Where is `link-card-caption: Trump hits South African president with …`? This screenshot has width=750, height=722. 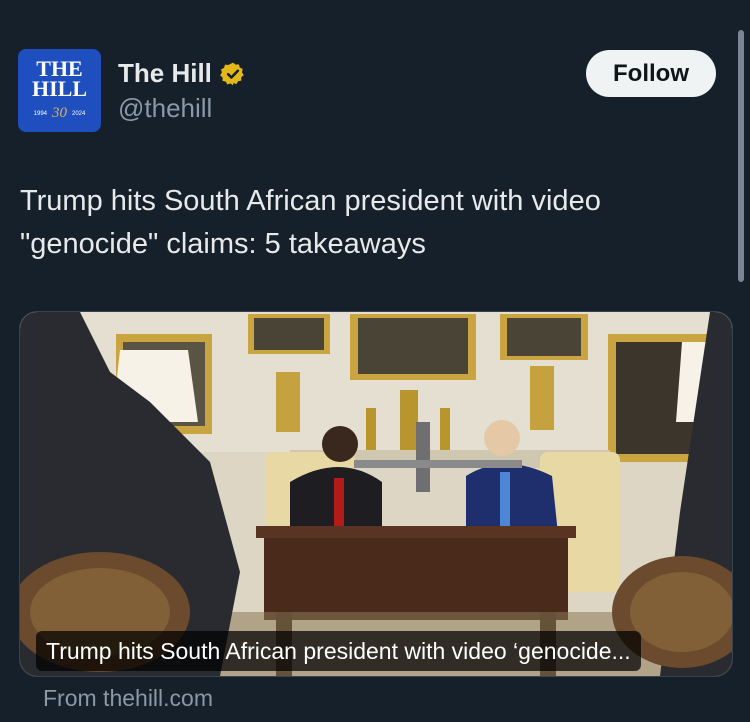
link-card-caption: Trump hits South African president with … is located at coordinates (338, 651).